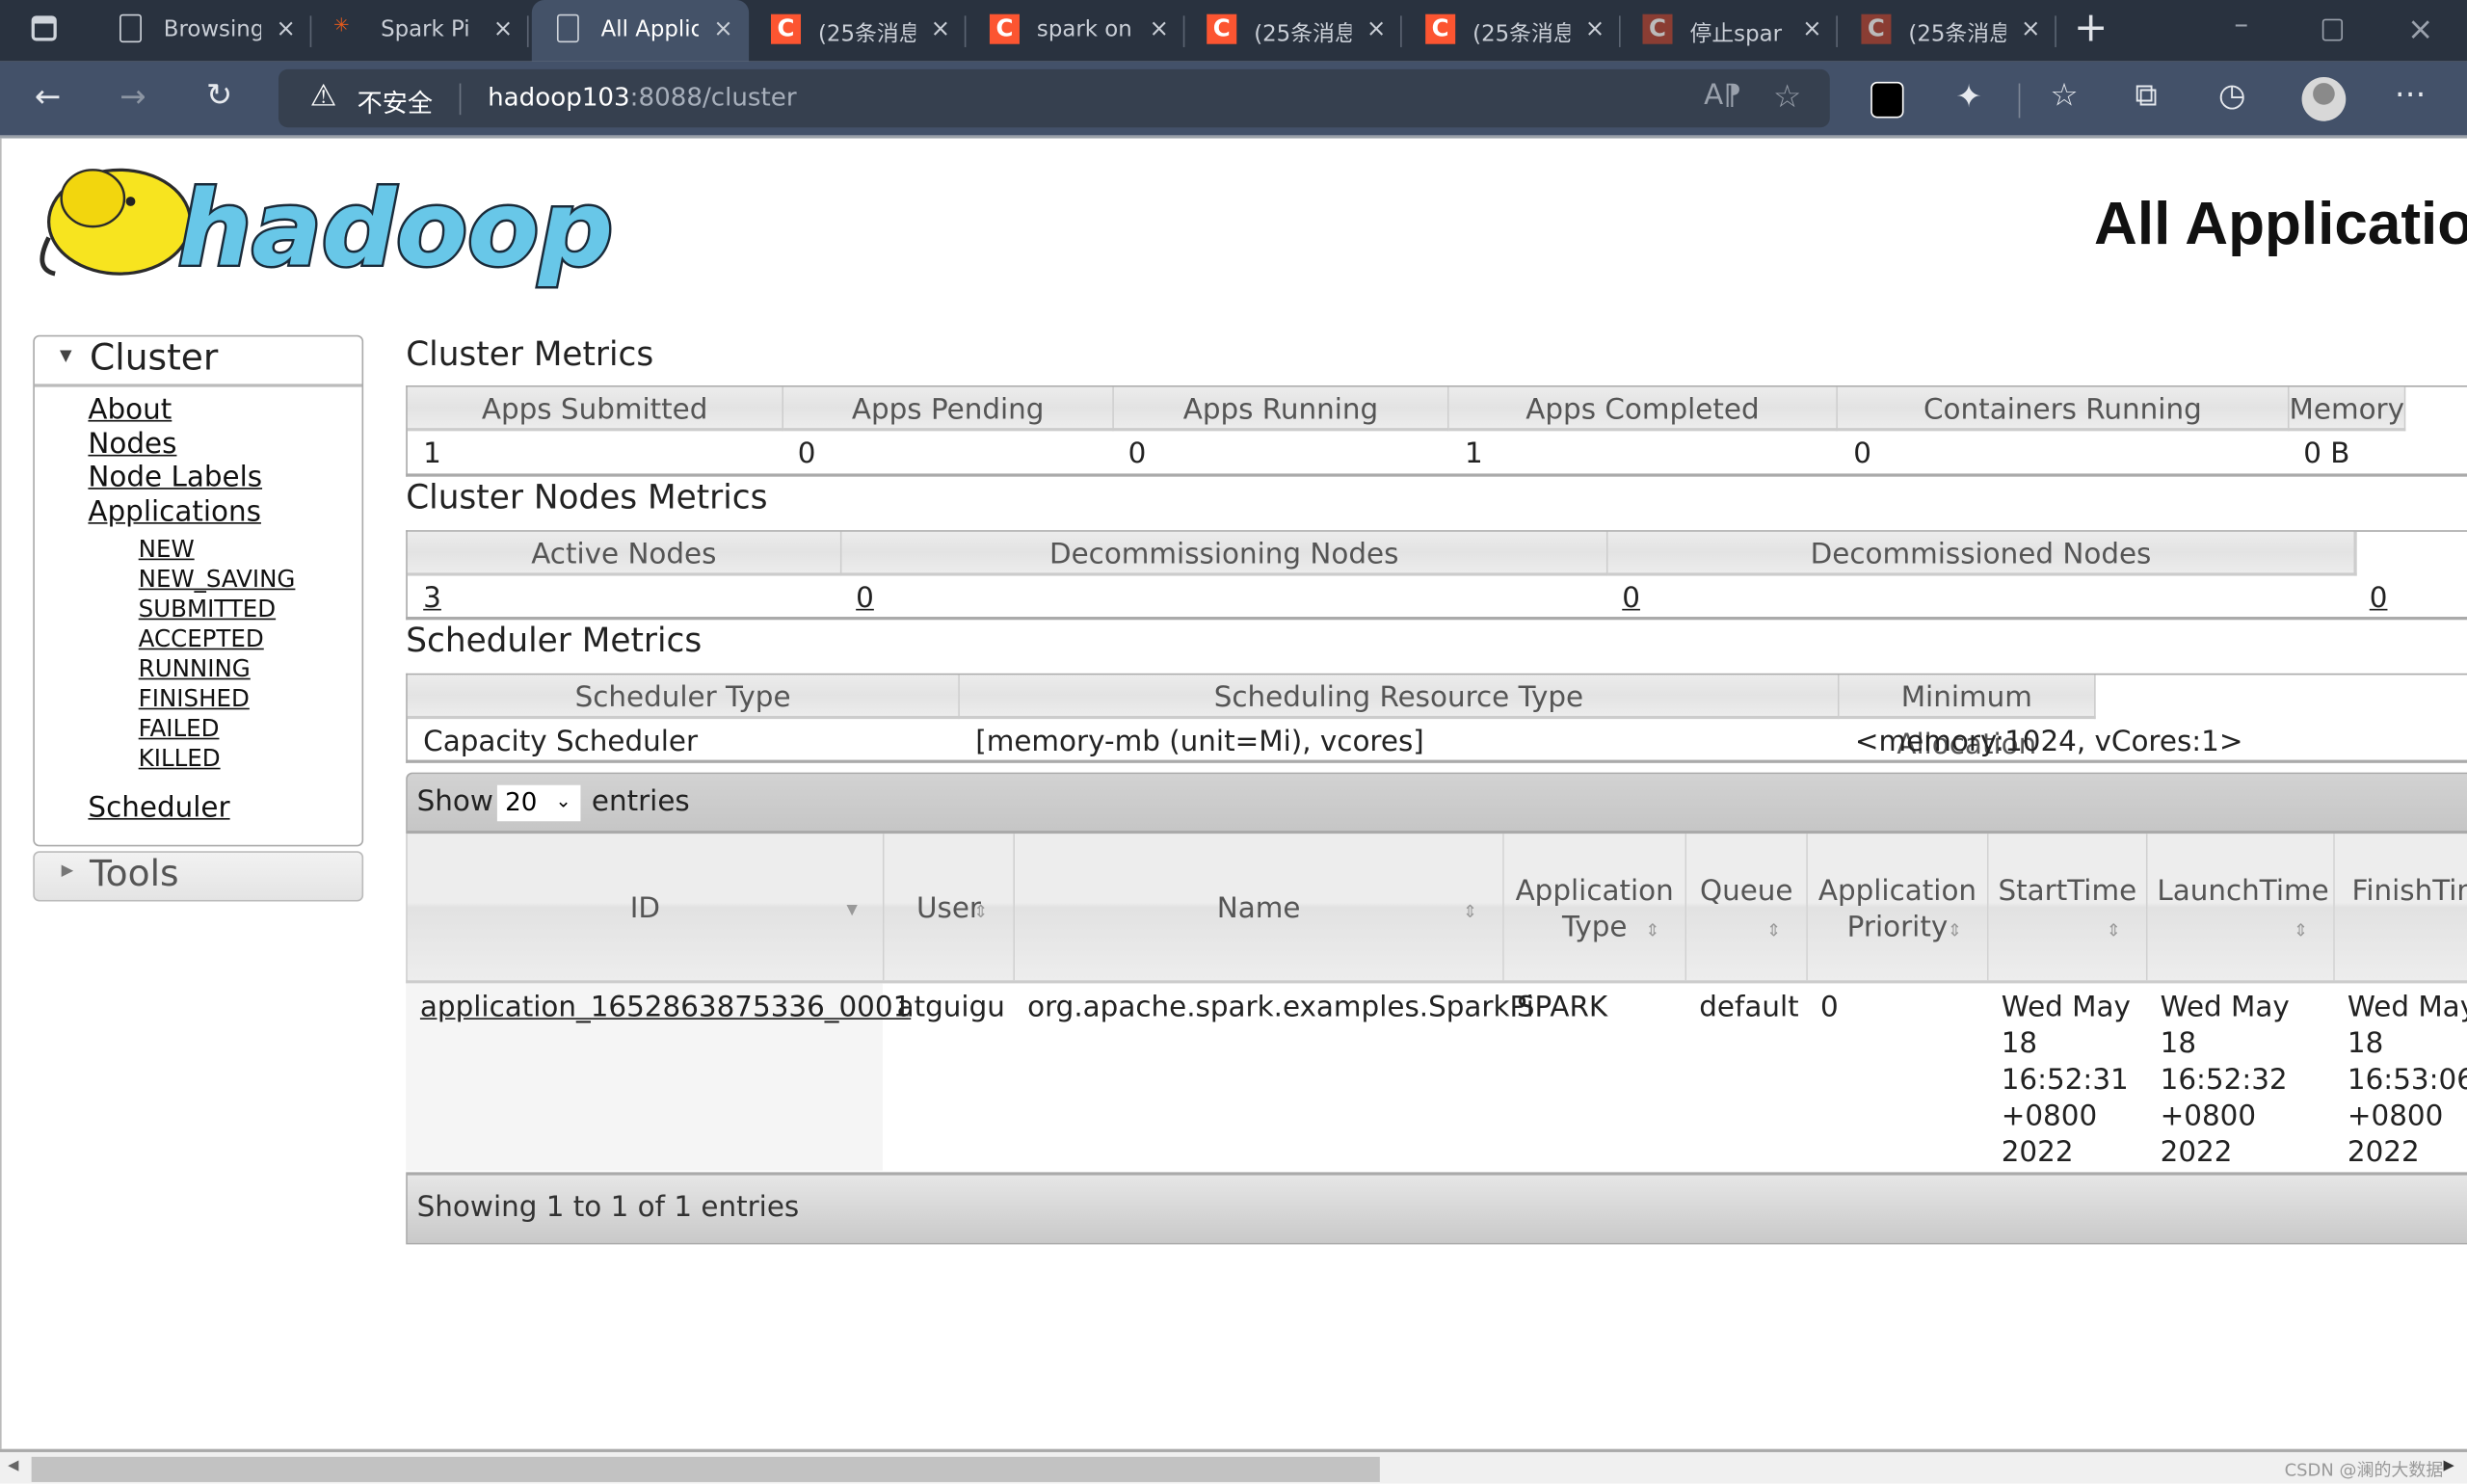 The width and height of the screenshot is (2467, 1484). Describe the element at coordinates (642, 97) in the screenshot. I see `url-text: hadoop103:8088/cluster` at that location.